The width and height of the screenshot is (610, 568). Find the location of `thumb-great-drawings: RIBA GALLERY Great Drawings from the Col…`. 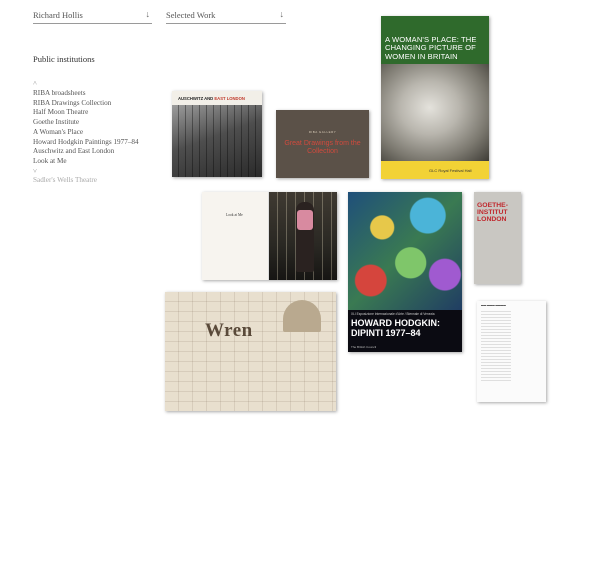

thumb-great-drawings: RIBA GALLERY Great Drawings from the Col… is located at coordinates (322, 144).